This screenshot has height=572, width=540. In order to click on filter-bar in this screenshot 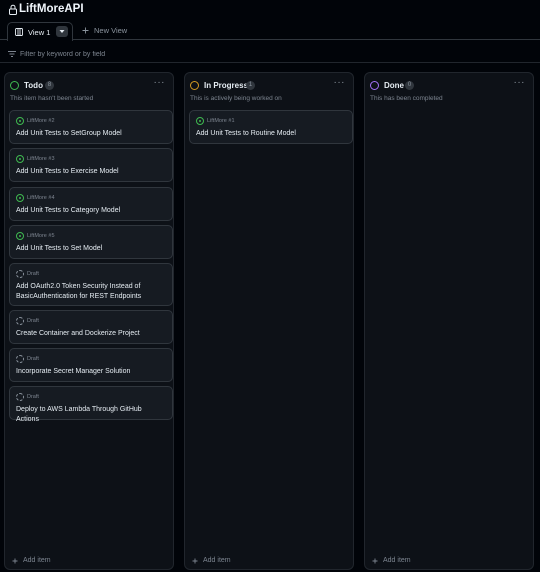, I will do `click(270, 54)`.